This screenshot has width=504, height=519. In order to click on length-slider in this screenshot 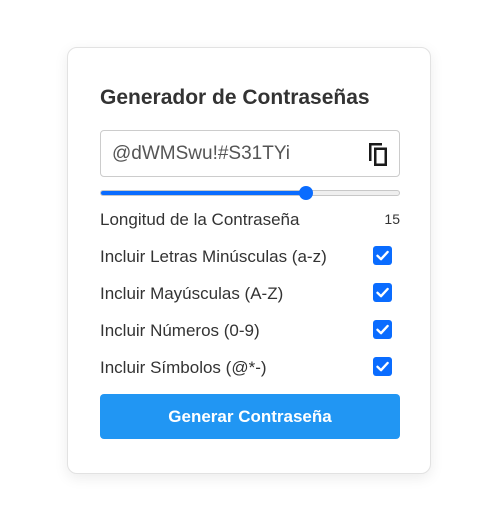, I will do `click(250, 193)`.